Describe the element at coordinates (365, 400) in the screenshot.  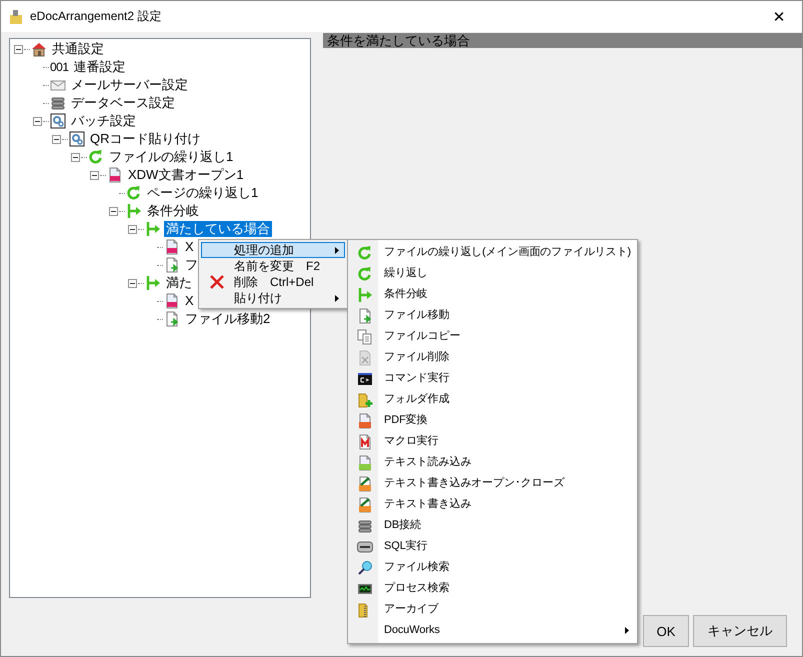
I see `folder-plus-icon` at that location.